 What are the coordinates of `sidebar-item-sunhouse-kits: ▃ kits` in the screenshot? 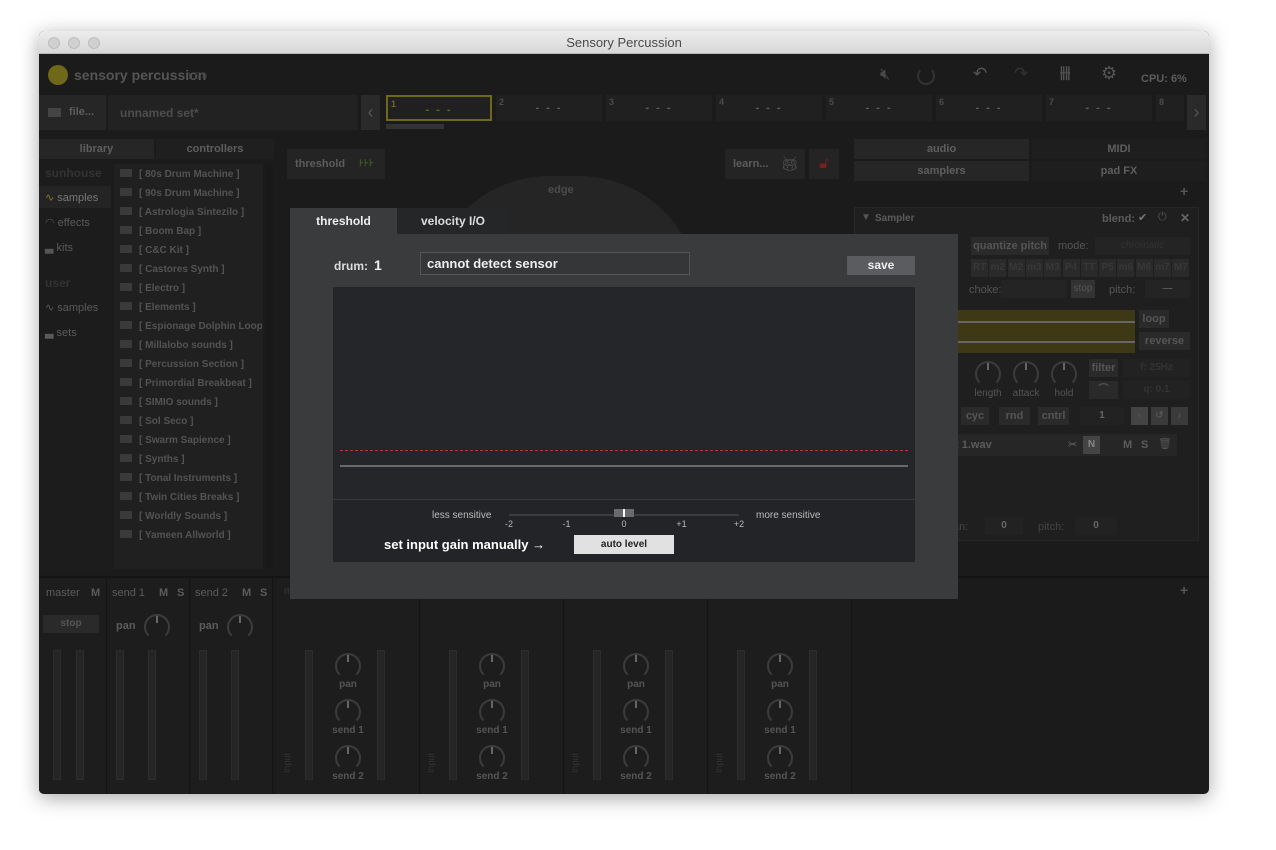 It's located at (59, 247).